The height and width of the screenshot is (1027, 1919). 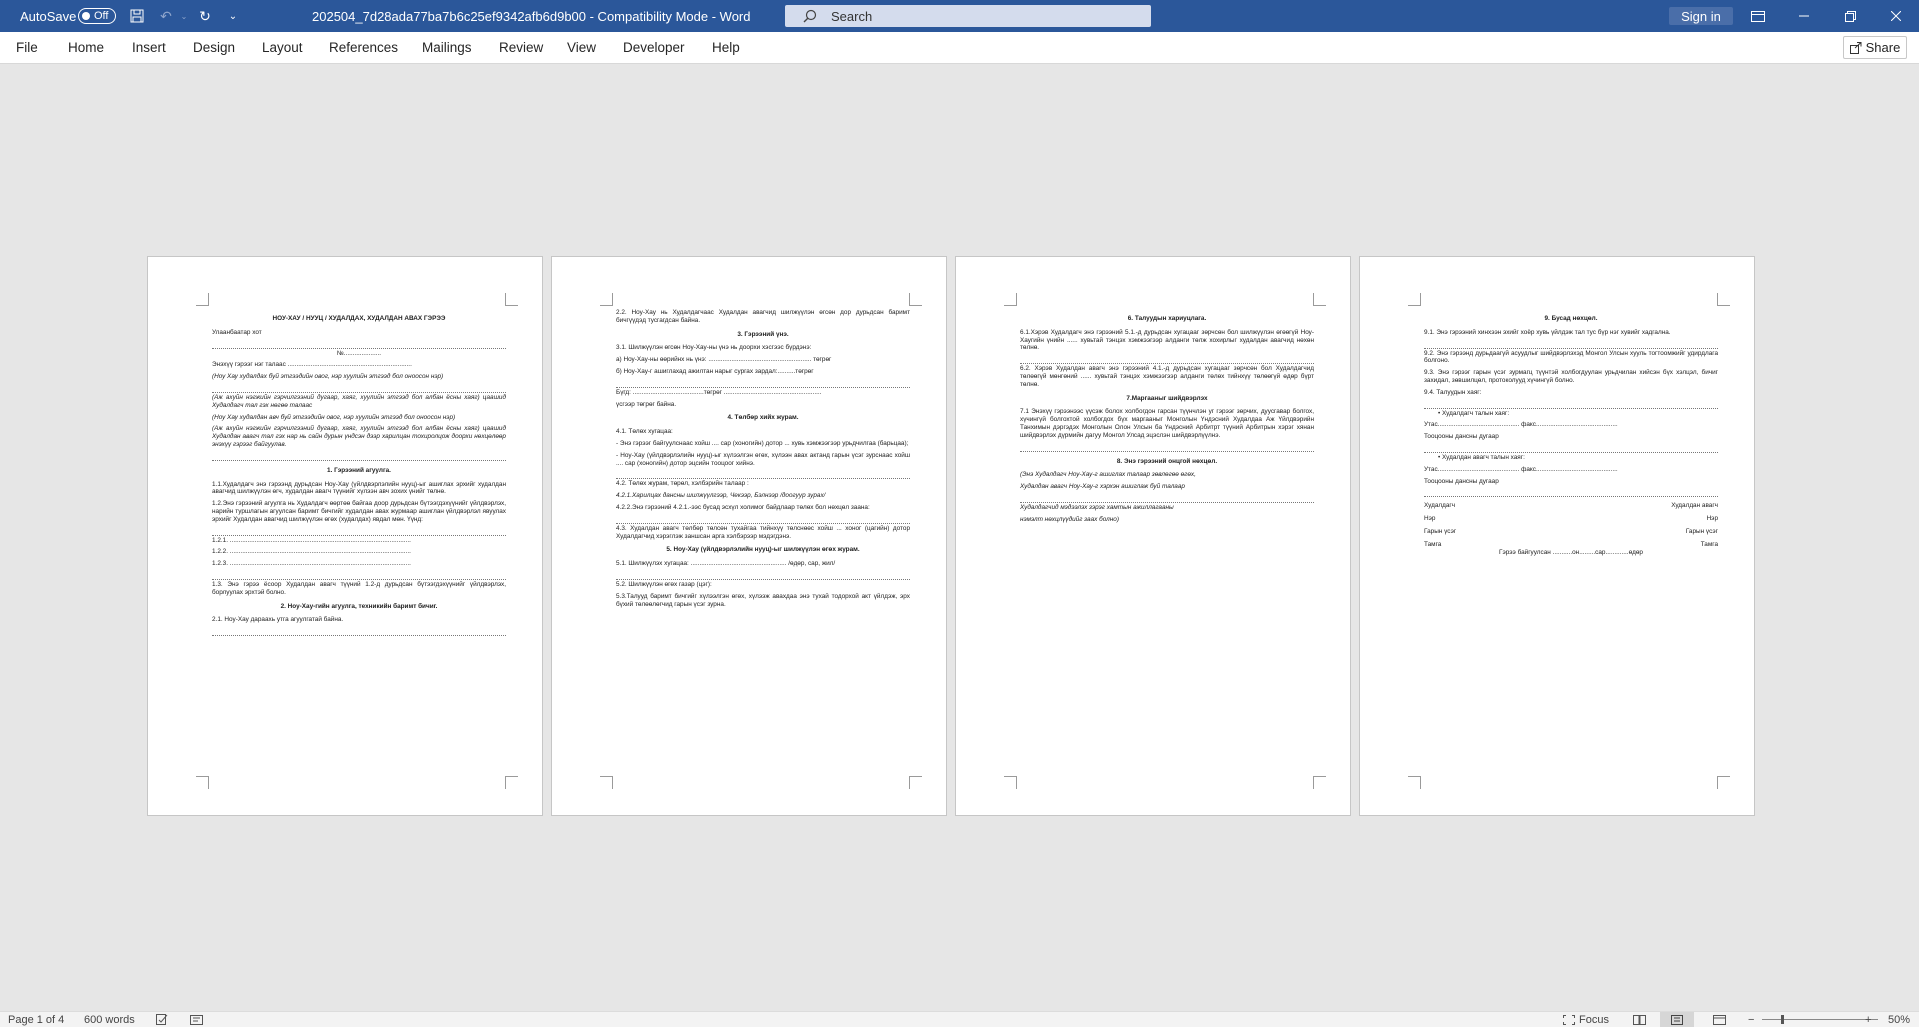 What do you see at coordinates (726, 47) in the screenshot?
I see `tab-help: Help` at bounding box center [726, 47].